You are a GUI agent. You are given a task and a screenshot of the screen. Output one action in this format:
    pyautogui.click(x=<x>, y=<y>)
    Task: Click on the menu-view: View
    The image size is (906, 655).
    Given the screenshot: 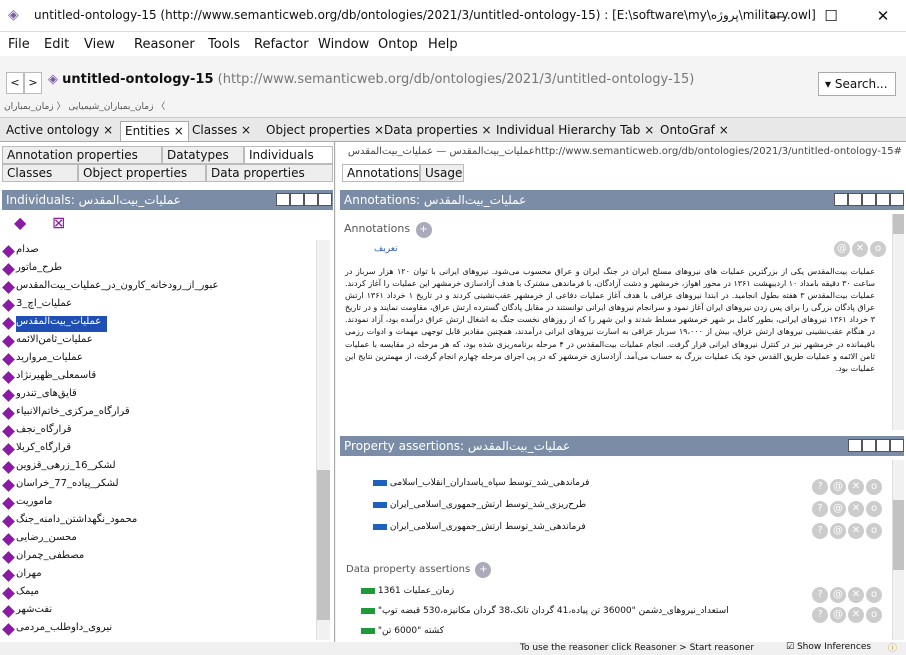 What is the action you would take?
    pyautogui.click(x=99, y=44)
    